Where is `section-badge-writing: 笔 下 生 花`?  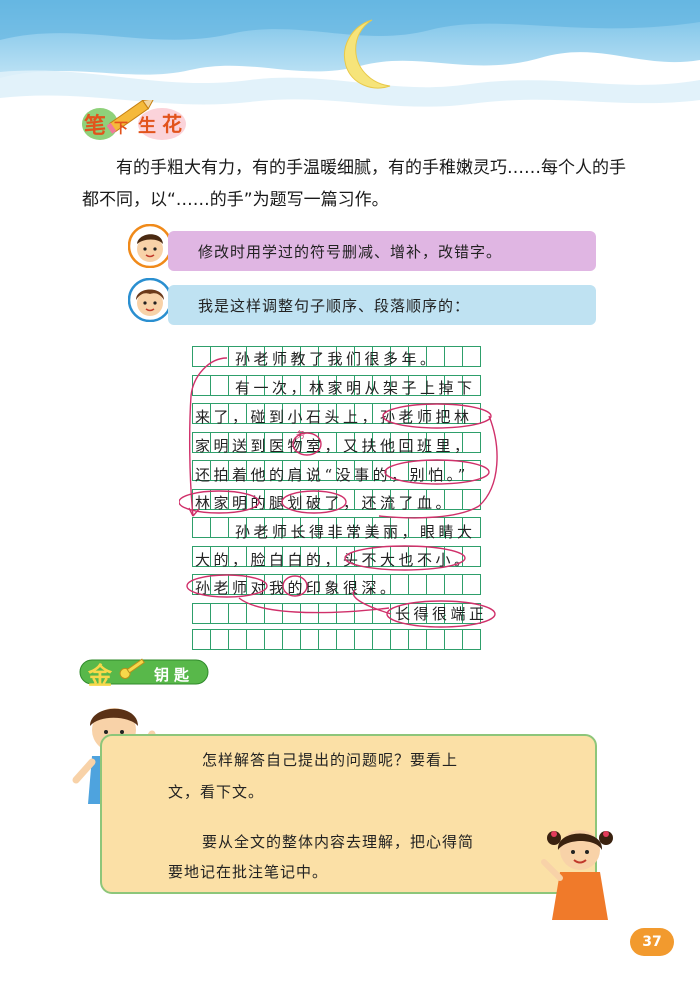
section-badge-writing: 笔 下 生 花 is located at coordinates (135, 121).